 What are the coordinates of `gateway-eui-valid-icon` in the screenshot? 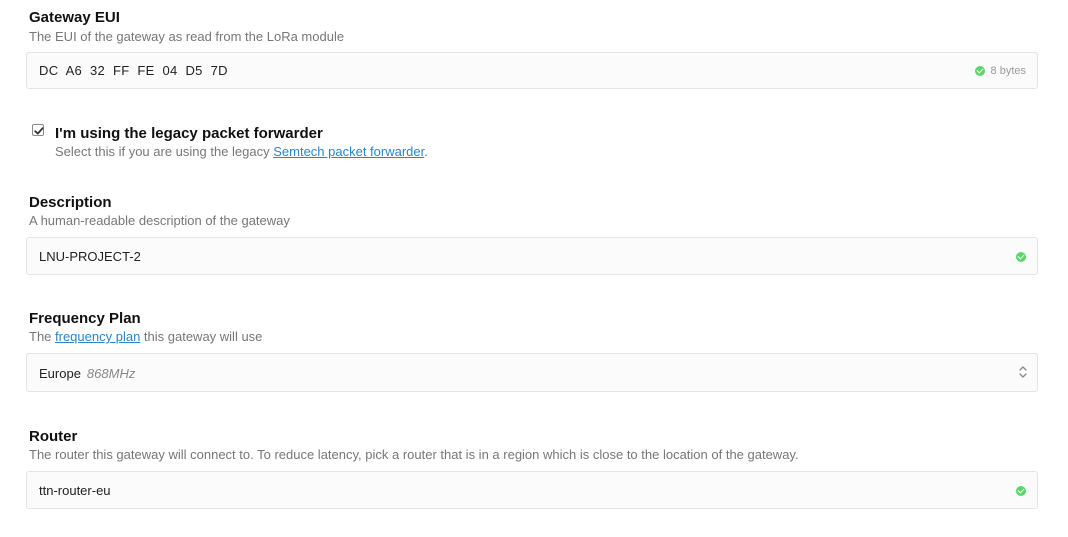 It's located at (980, 71).